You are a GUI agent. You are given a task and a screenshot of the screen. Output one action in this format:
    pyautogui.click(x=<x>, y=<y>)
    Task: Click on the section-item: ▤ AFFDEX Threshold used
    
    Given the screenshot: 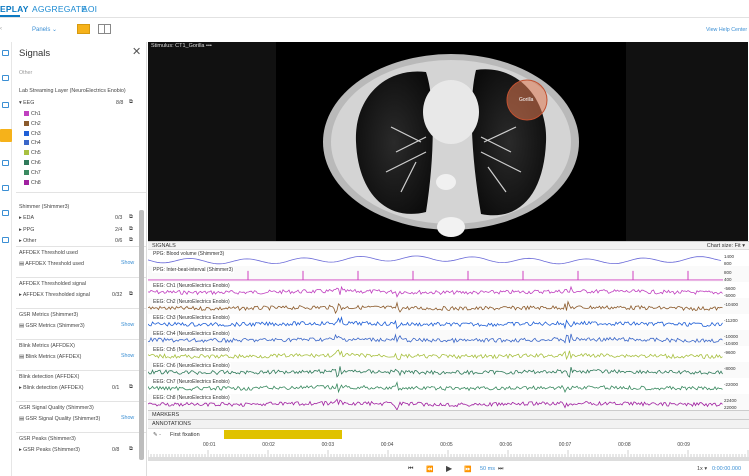 What is the action you would take?
    pyautogui.click(x=51, y=264)
    